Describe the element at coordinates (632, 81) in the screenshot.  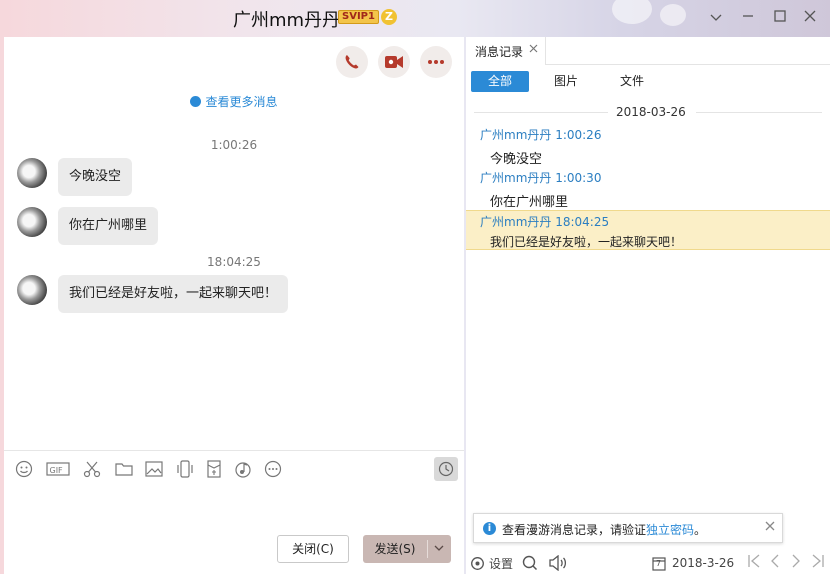
I see `filter-files: 文件` at that location.